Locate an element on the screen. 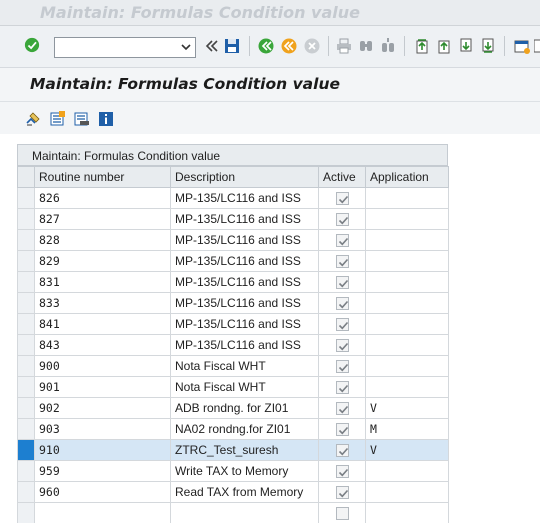 The image size is (540, 523). description-cell is located at coordinates (244, 512).